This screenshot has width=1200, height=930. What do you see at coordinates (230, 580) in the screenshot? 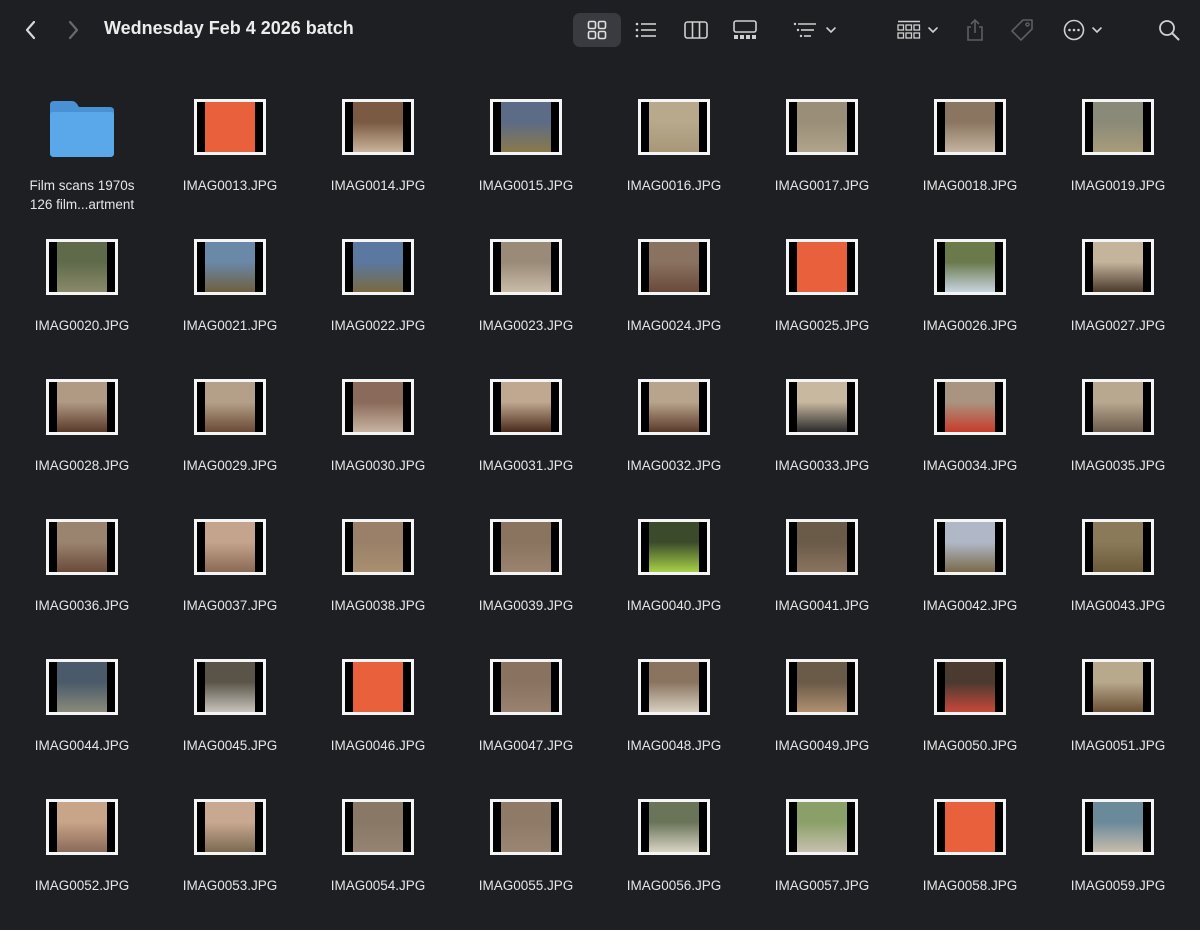
I see `file-item: IMAG0037.JPG` at bounding box center [230, 580].